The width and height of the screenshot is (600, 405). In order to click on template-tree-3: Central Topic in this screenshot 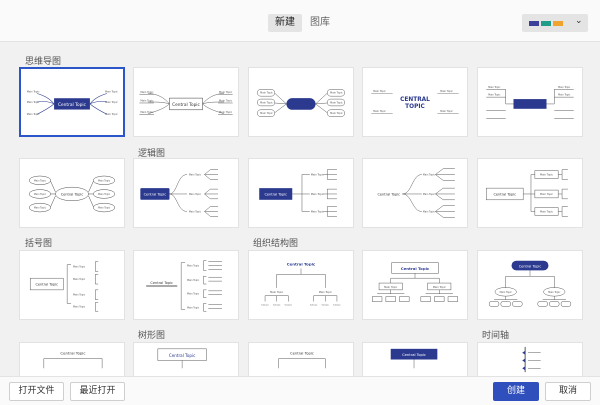, I will do `click(301, 359)`.